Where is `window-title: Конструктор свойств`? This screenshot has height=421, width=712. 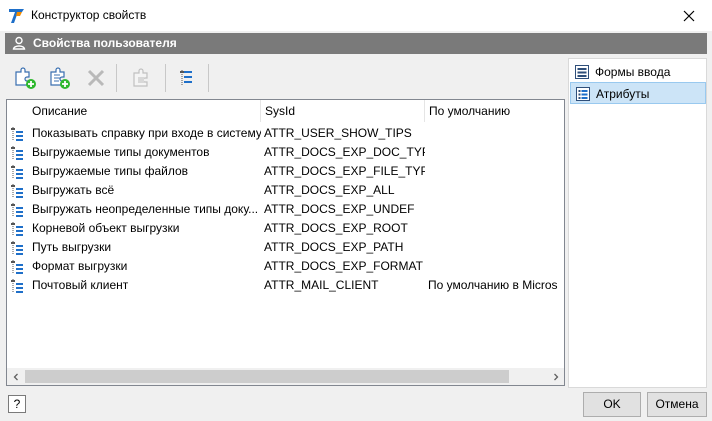
window-title: Конструктор свойств is located at coordinates (89, 15).